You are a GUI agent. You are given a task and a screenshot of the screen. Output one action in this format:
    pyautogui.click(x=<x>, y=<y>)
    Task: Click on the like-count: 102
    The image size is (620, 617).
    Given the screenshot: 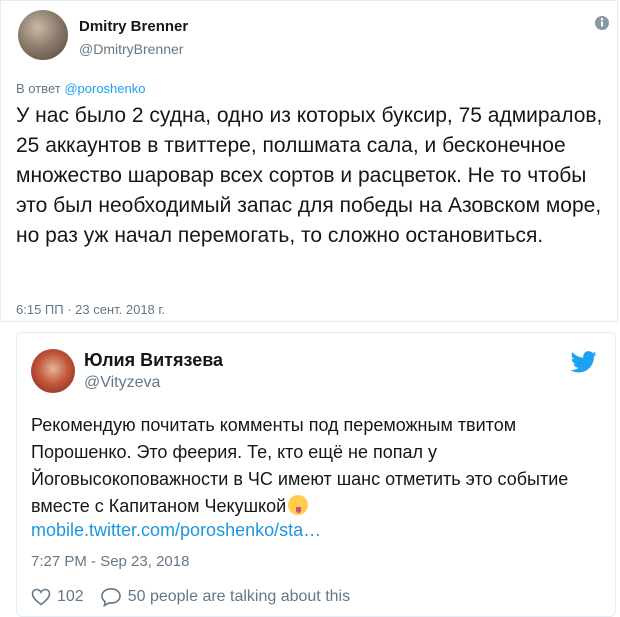 What is the action you would take?
    pyautogui.click(x=70, y=597)
    